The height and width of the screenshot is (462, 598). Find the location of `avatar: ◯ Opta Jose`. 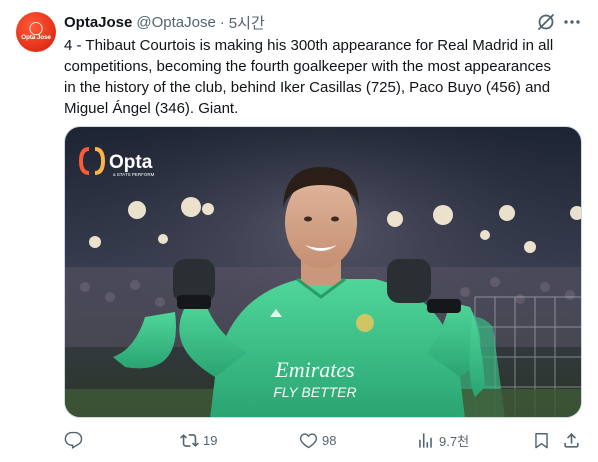

avatar: ◯ Opta Jose is located at coordinates (36, 32).